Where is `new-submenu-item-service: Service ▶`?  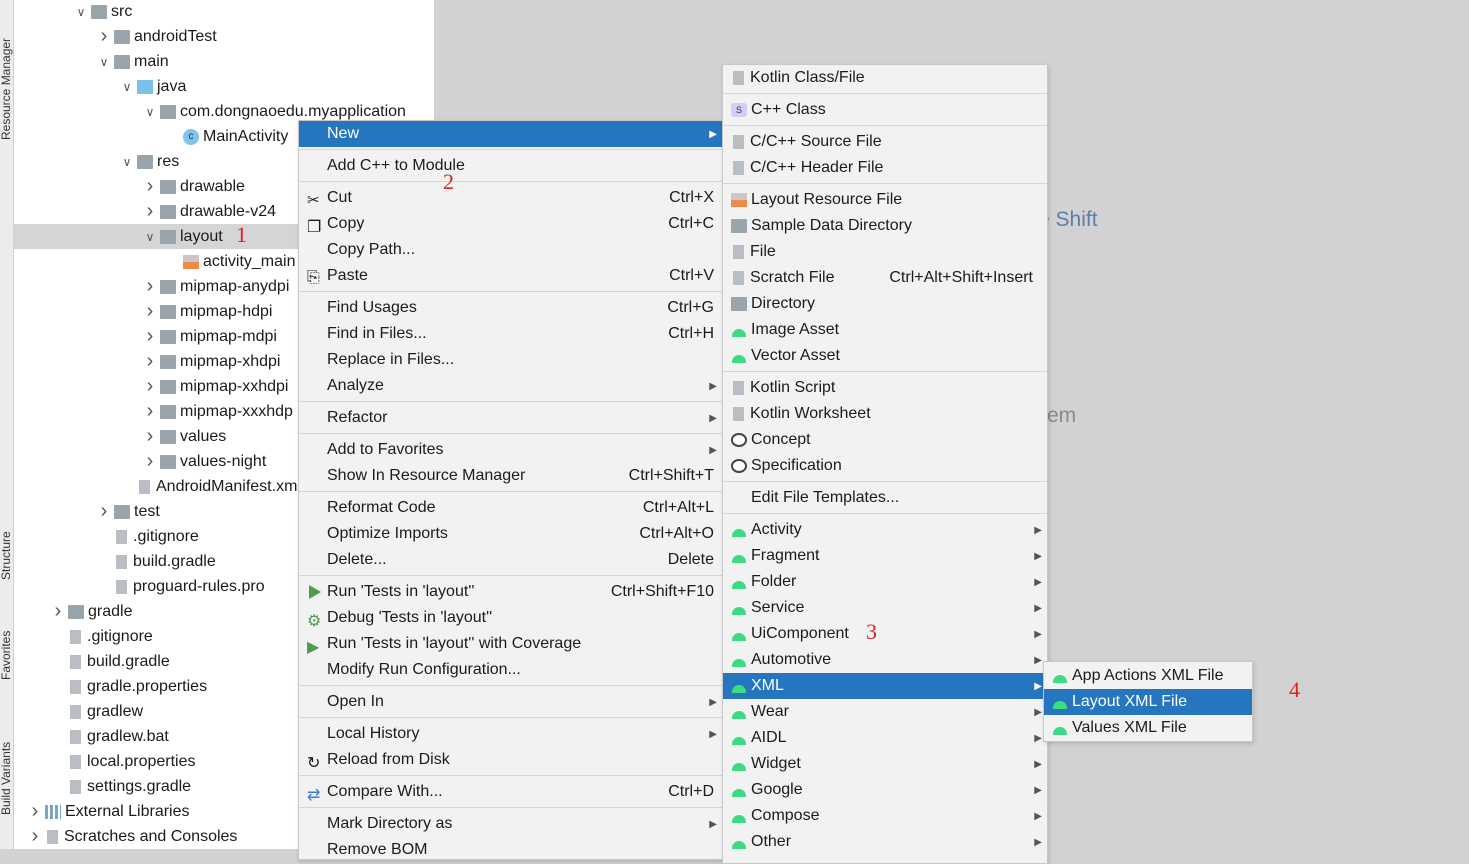 new-submenu-item-service: Service ▶ is located at coordinates (885, 608).